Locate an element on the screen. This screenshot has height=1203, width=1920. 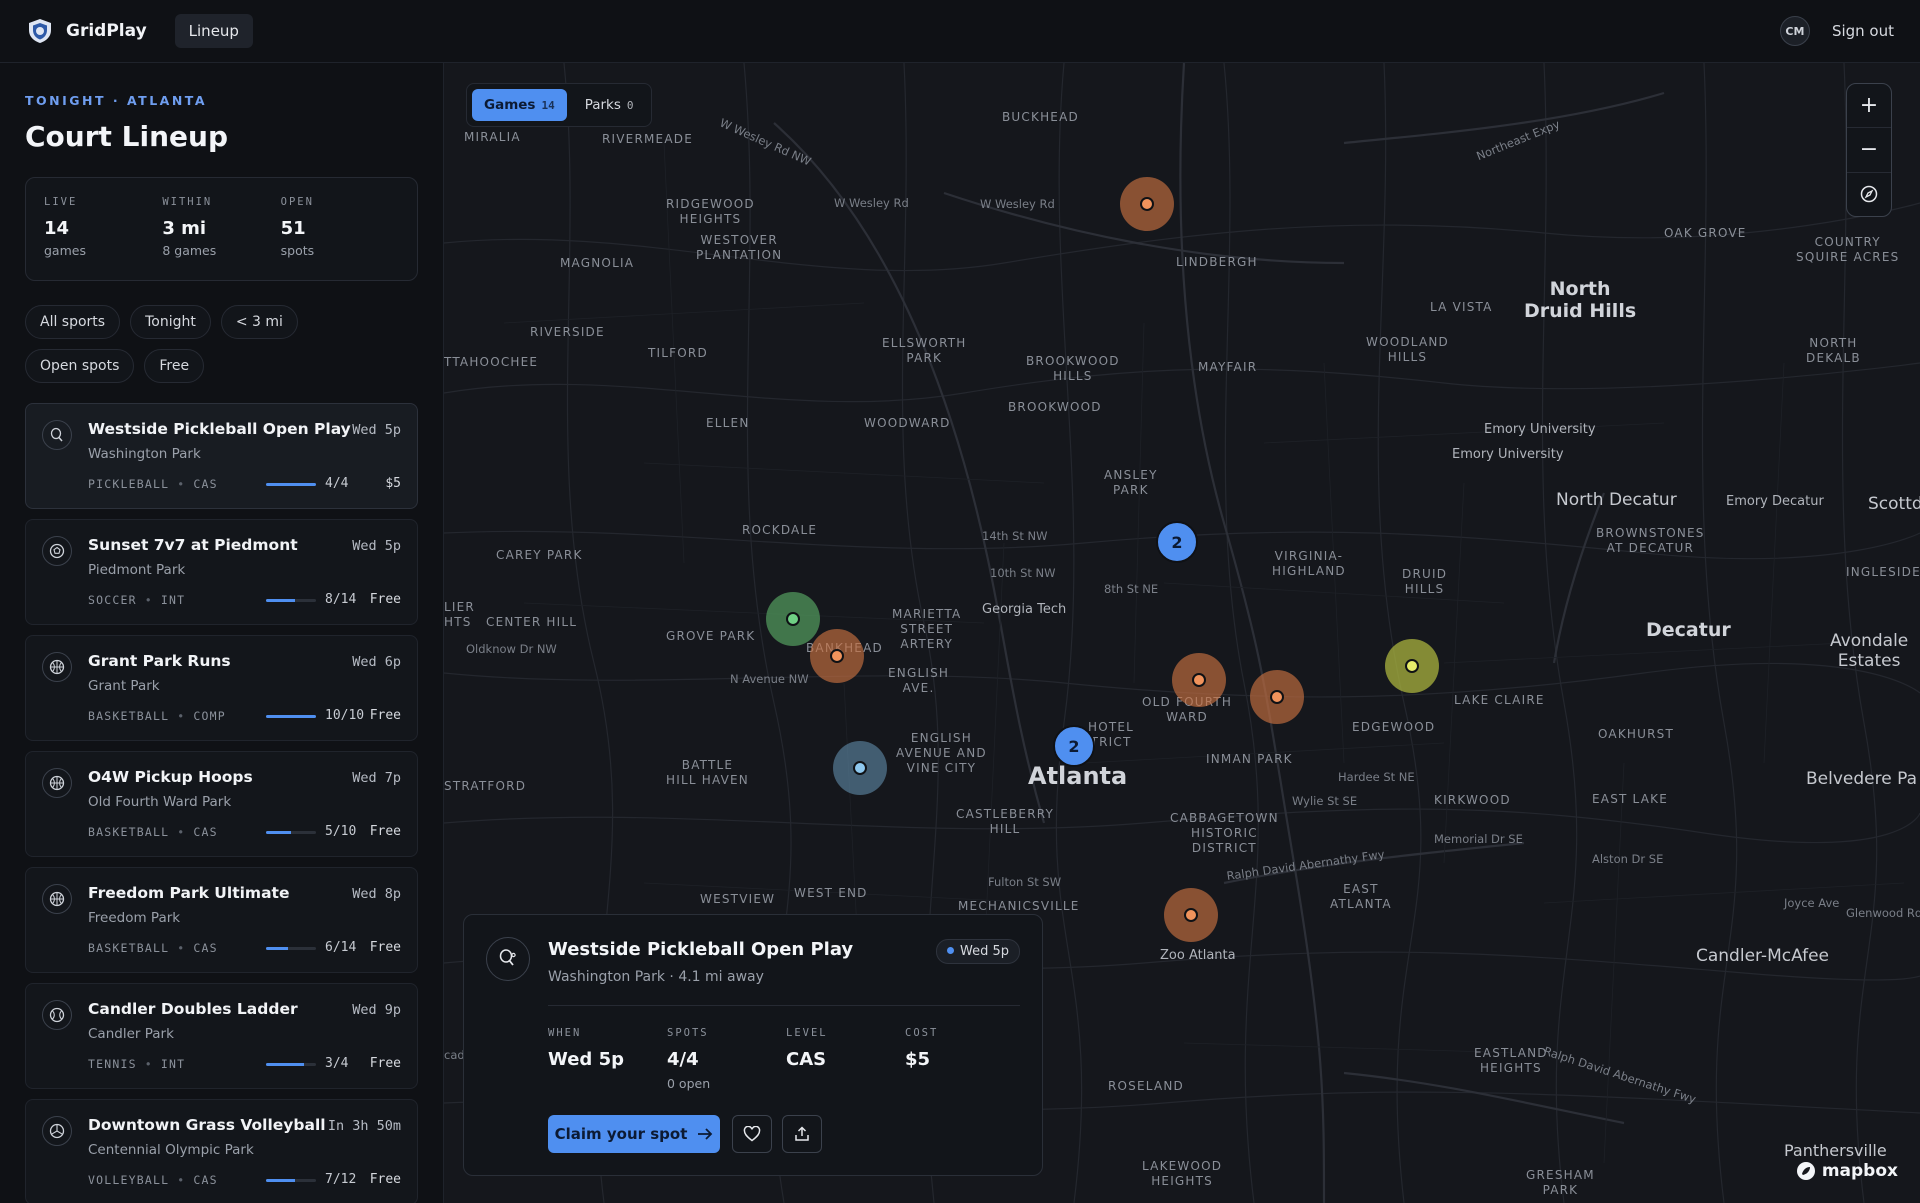
map-marker-volleyball is located at coordinates (860, 768).